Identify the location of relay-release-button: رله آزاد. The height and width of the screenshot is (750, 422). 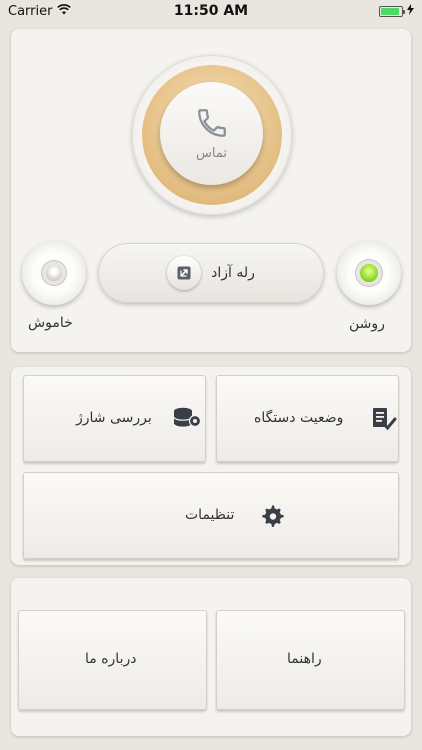
(211, 273).